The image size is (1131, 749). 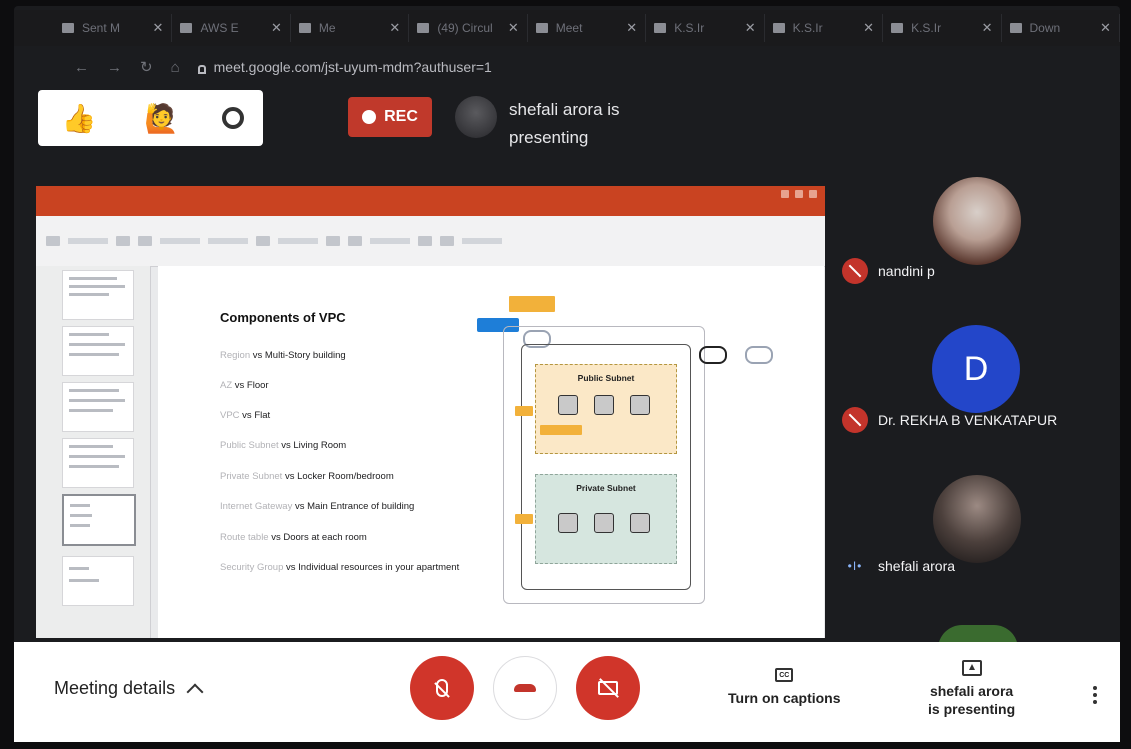 I want to click on participant-name: shefali arora, so click(x=917, y=566).